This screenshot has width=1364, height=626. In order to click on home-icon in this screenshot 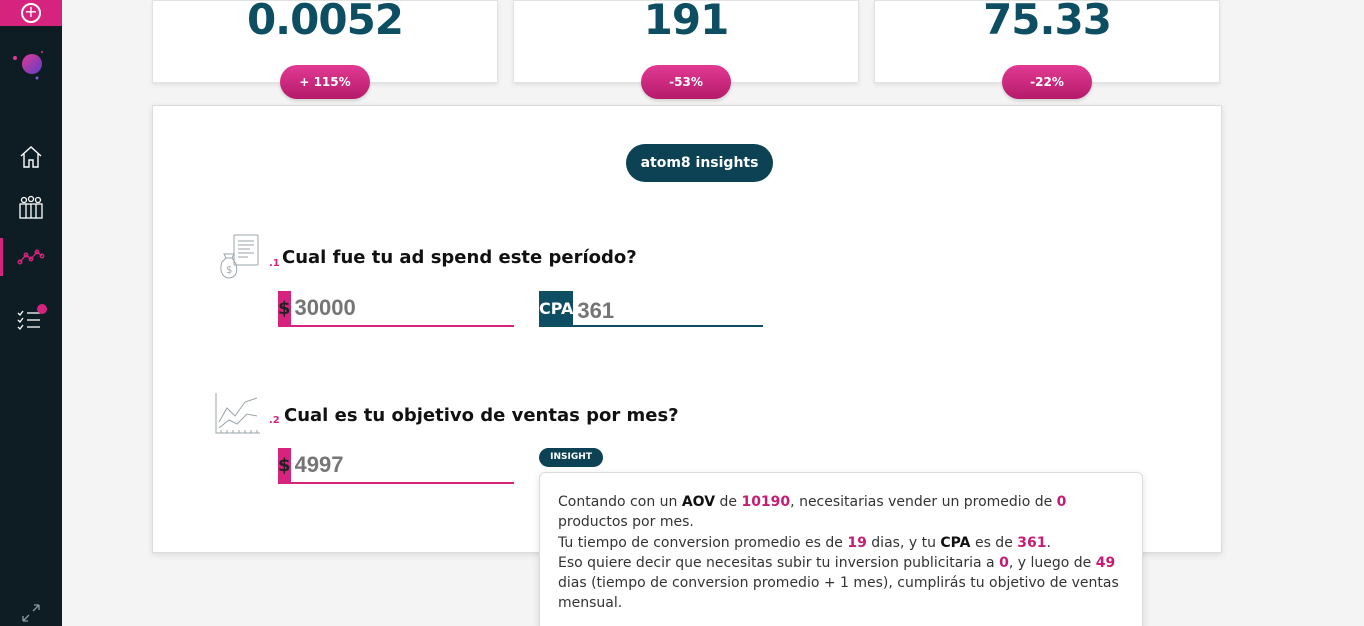, I will do `click(31, 157)`.